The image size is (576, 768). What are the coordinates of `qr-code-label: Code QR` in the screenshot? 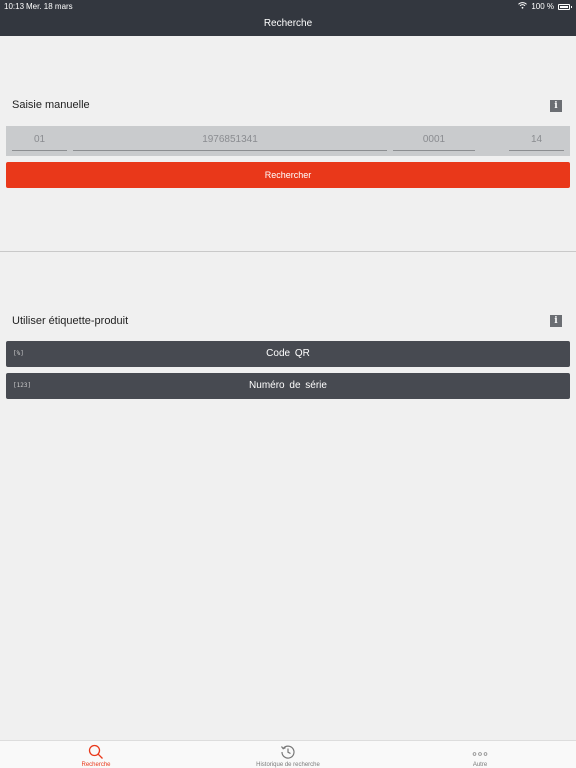 It's located at (288, 353).